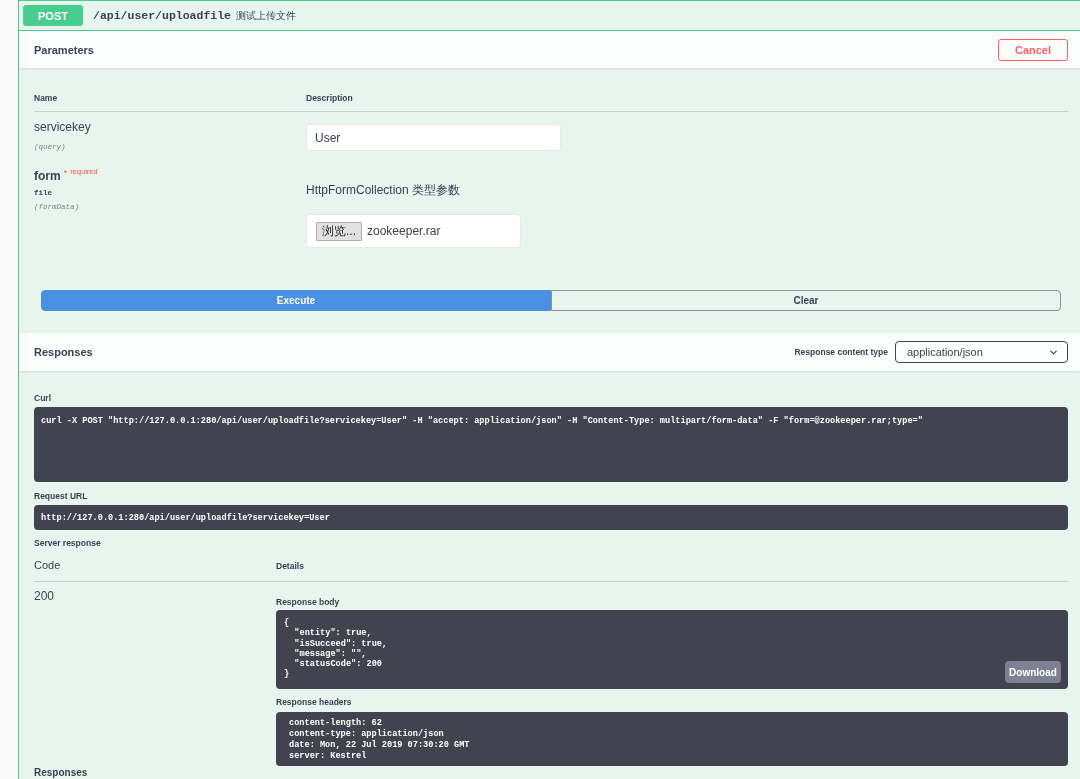  I want to click on file-input-field: 浏览... zookeeper.rar, so click(413, 231).